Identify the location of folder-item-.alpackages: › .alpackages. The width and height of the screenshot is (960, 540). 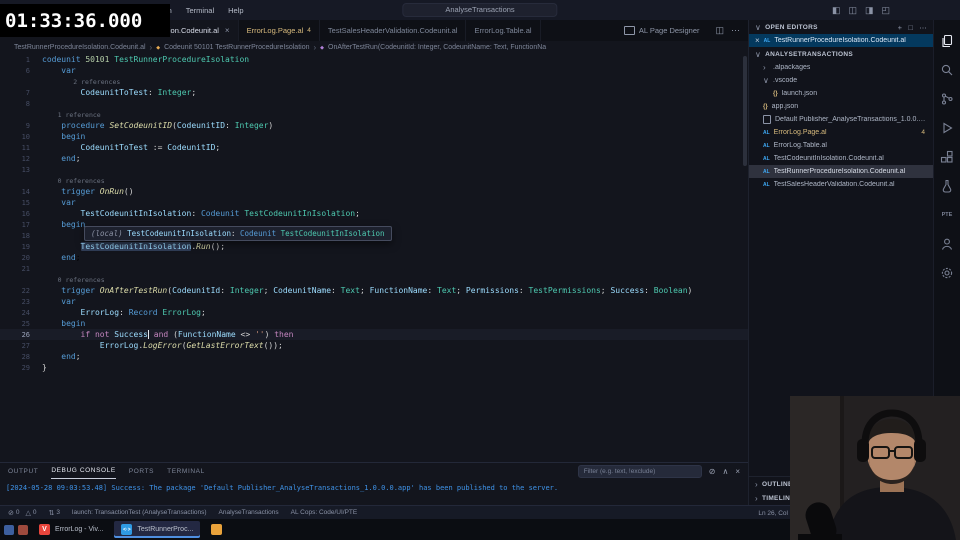
(841, 67).